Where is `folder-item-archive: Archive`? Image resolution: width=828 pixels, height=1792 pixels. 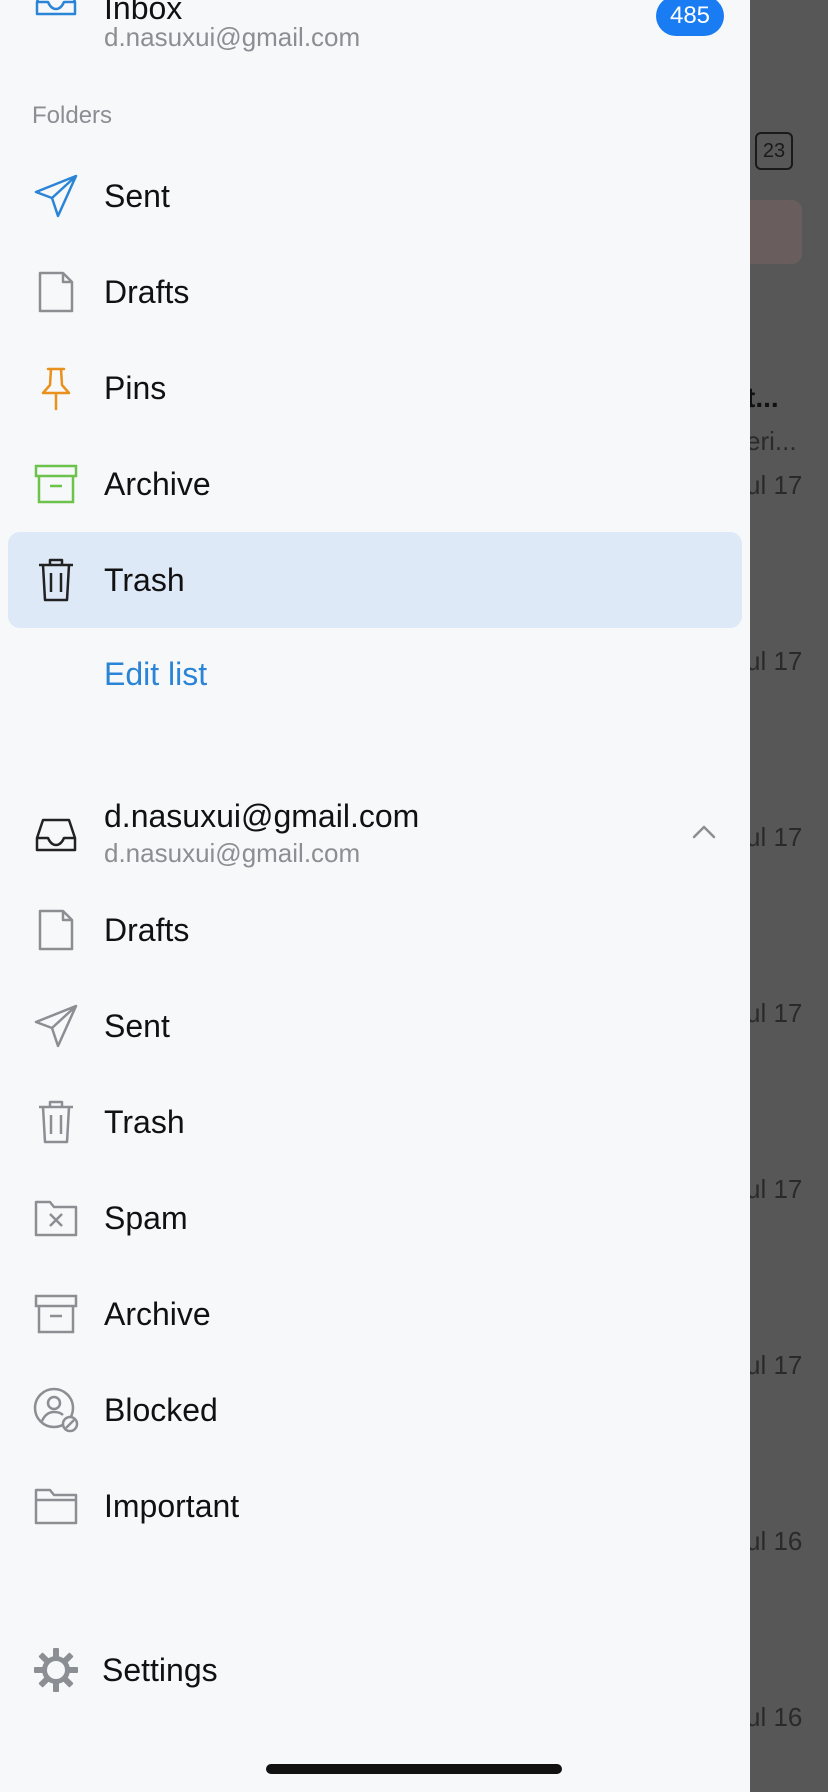 folder-item-archive: Archive is located at coordinates (375, 484).